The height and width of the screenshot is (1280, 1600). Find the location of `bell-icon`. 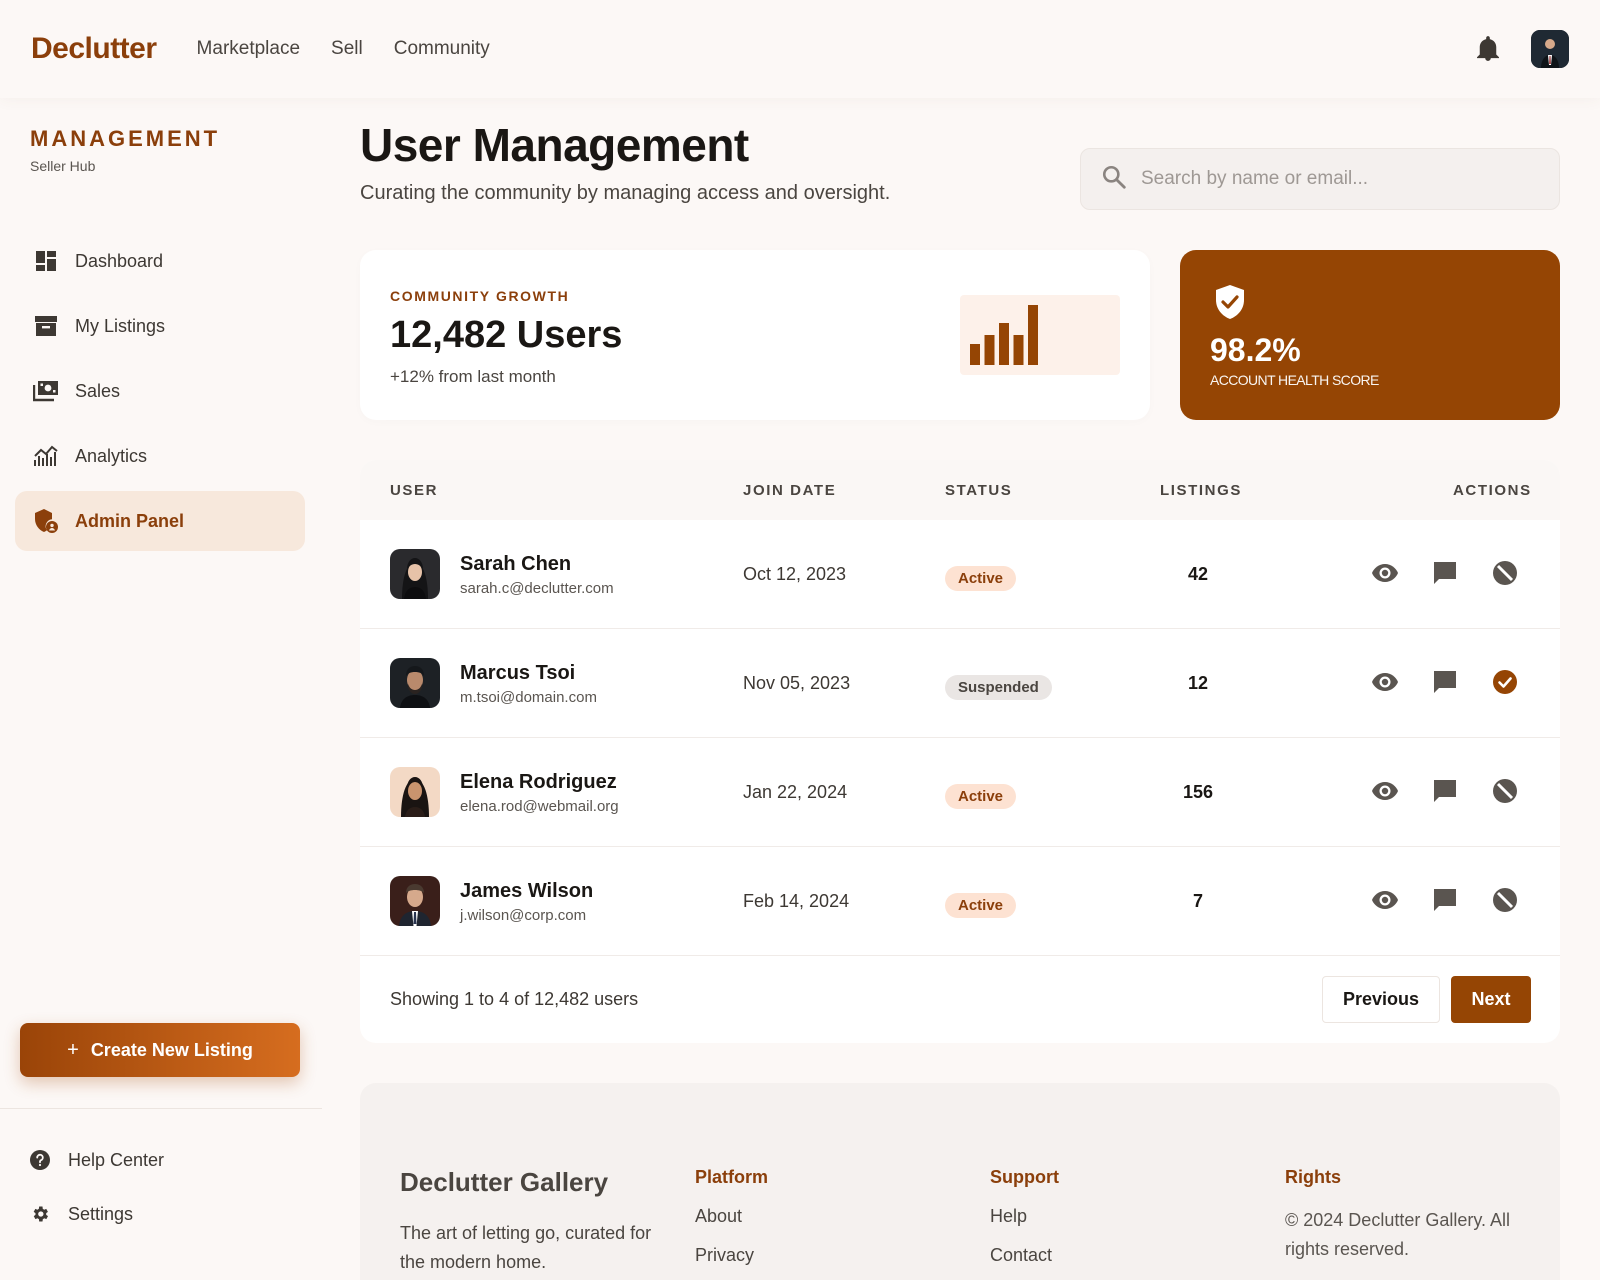

bell-icon is located at coordinates (1488, 49).